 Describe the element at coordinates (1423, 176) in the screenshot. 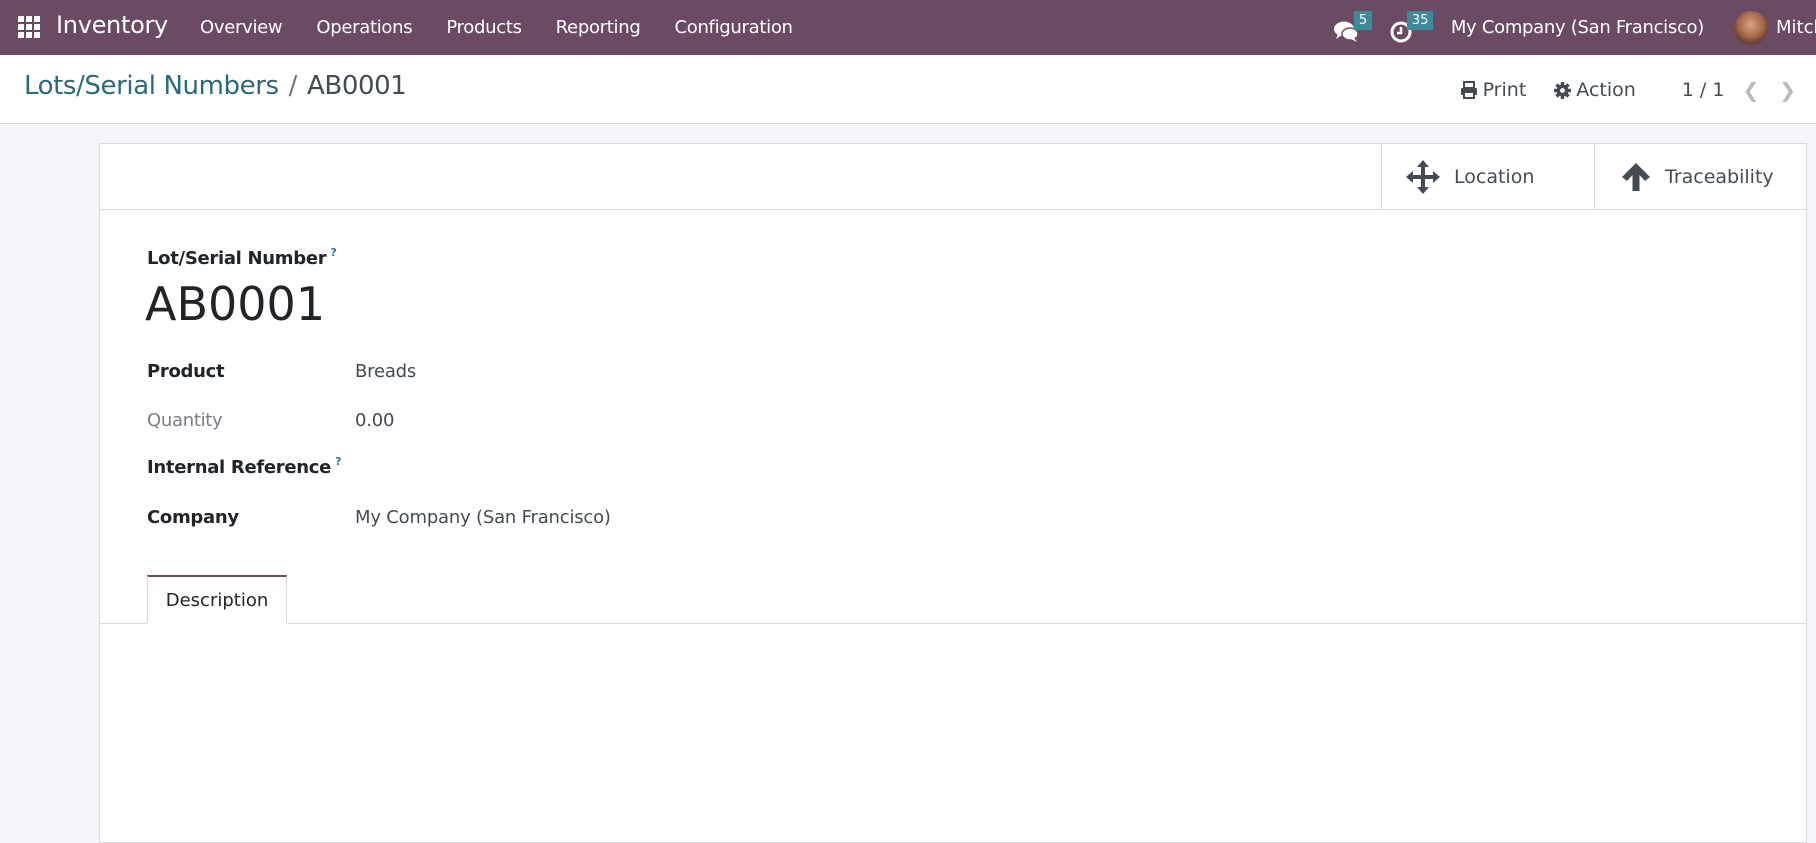

I see `arrows-move-icon` at that location.